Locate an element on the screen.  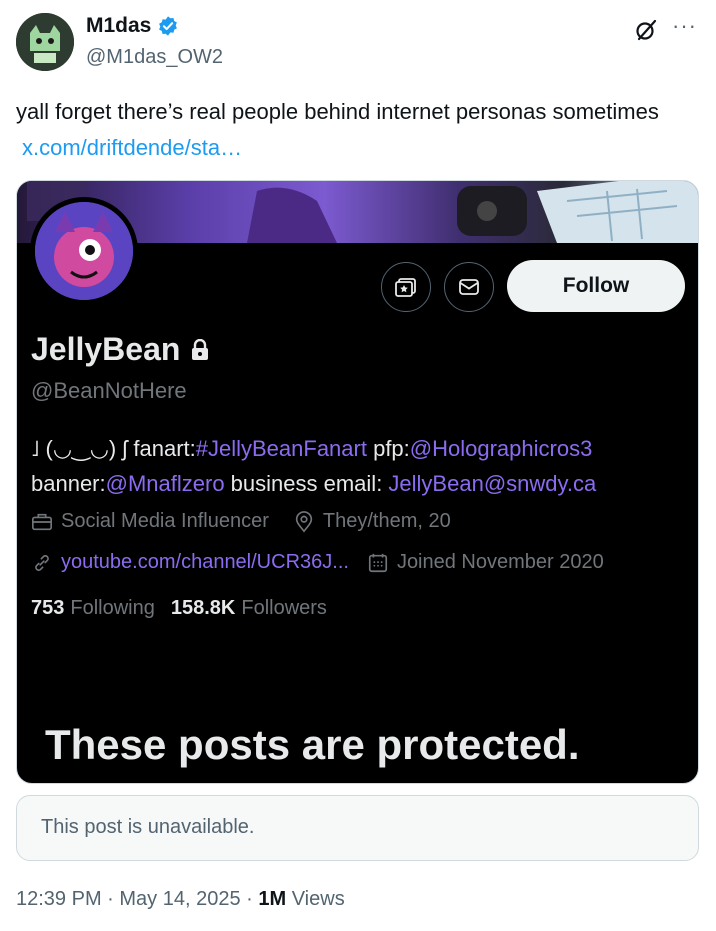
lock-icon is located at coordinates (200, 349).